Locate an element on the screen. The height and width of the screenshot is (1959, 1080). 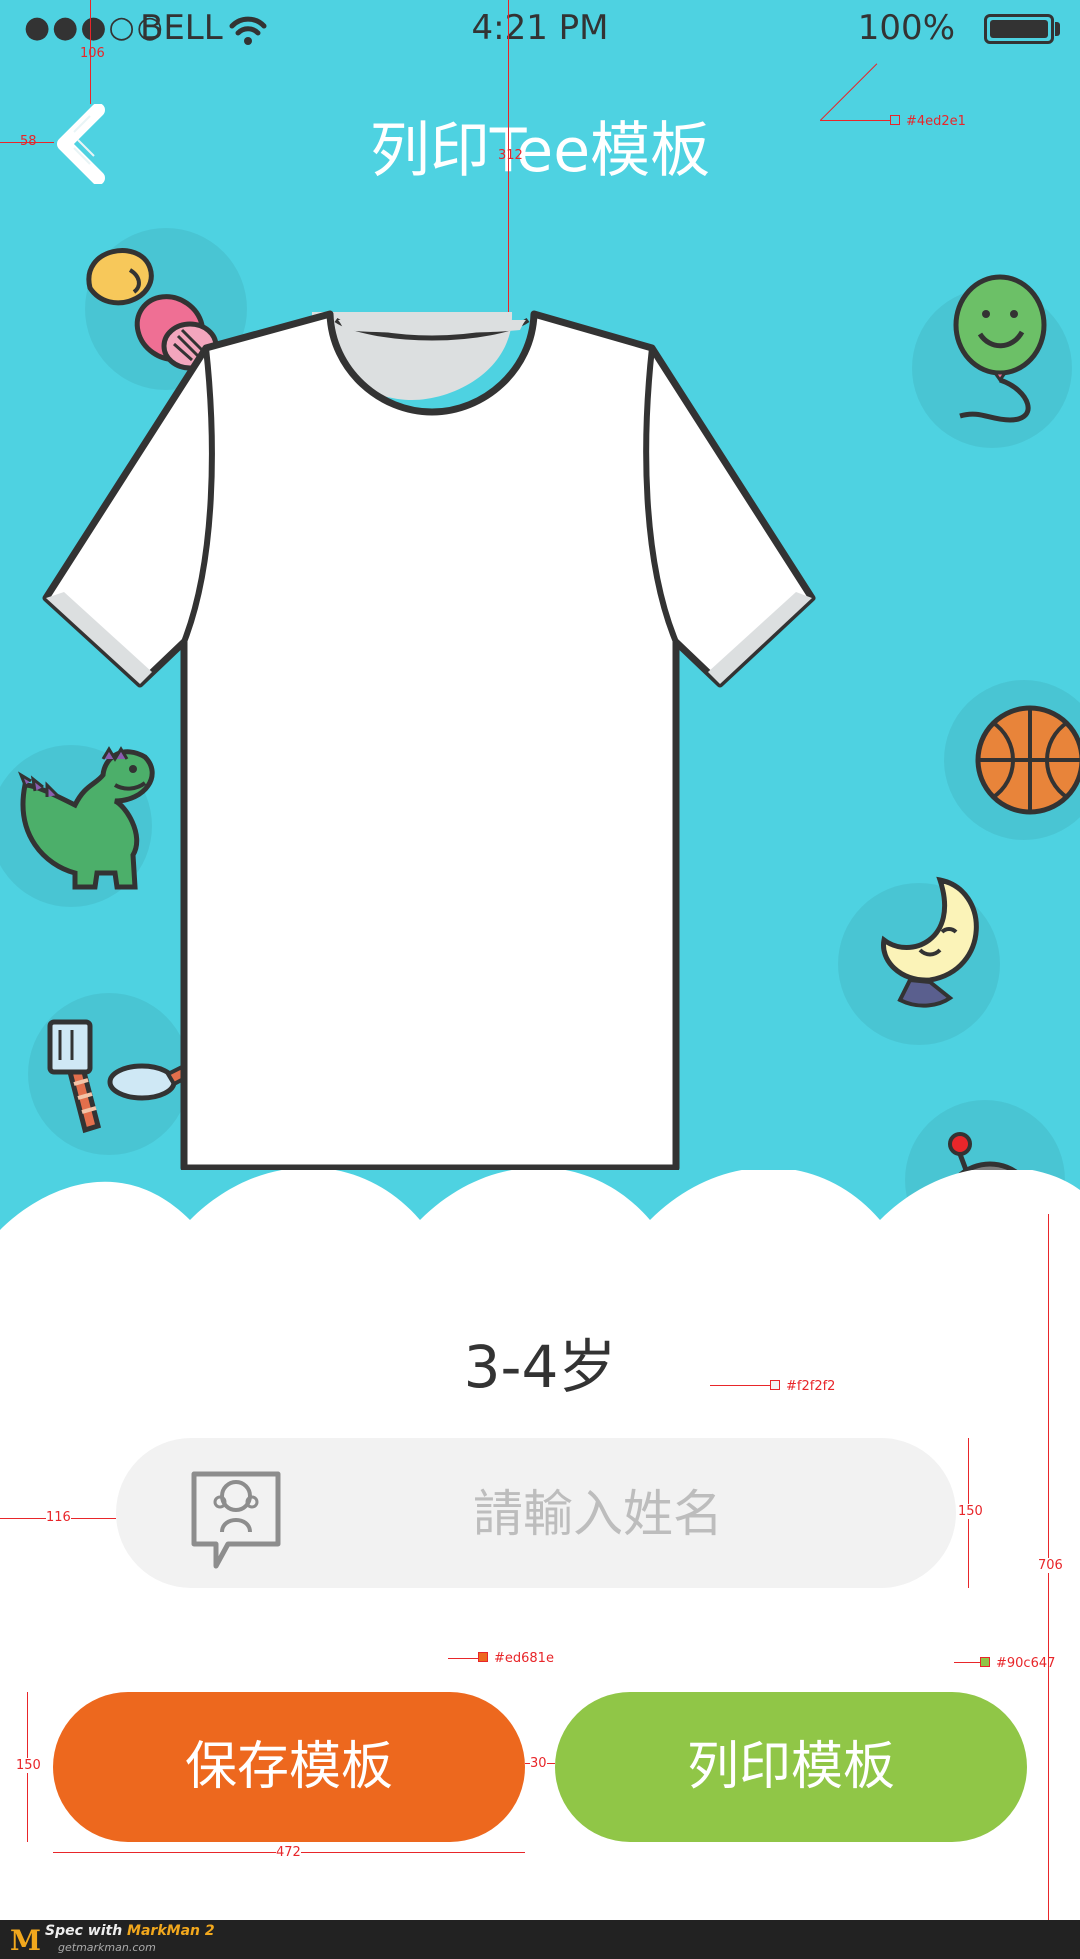
size-age-label: 3-4岁 is located at coordinates (540, 1367).